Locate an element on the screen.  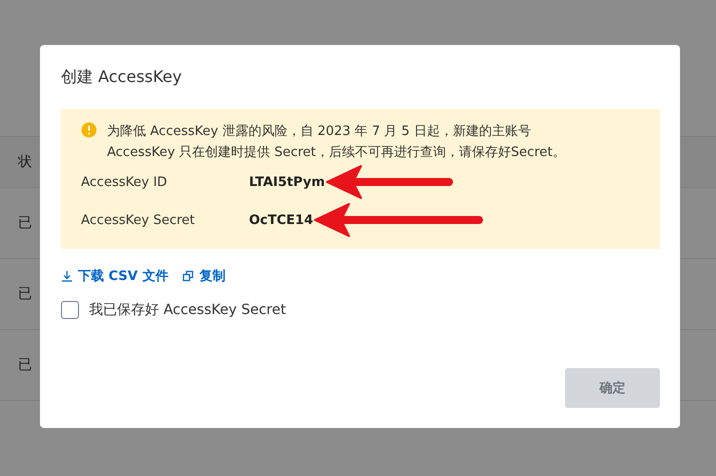
column-header: 状 is located at coordinates (25, 162).